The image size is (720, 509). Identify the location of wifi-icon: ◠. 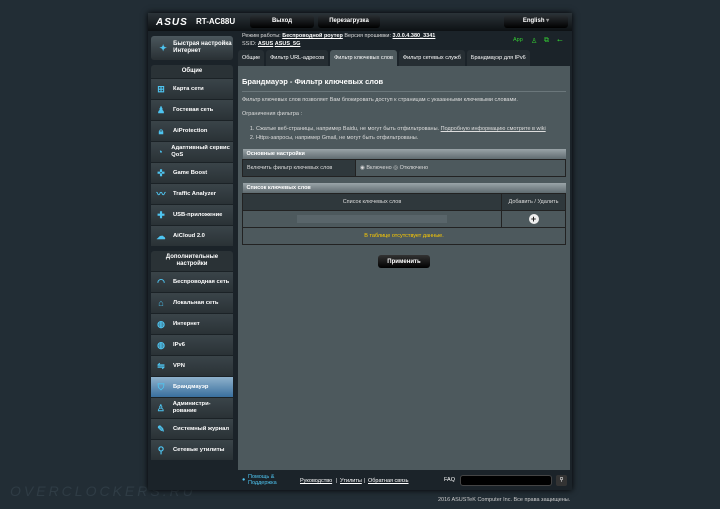
(161, 282).